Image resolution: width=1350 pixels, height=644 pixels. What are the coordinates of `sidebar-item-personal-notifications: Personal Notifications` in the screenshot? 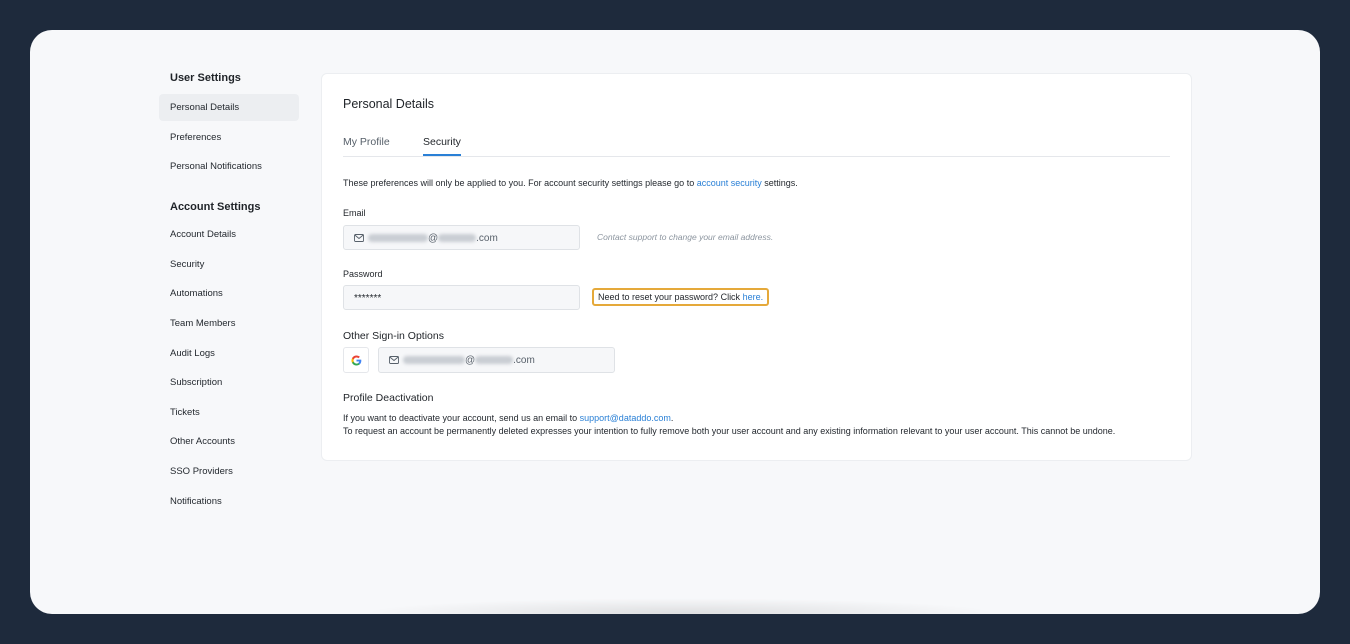 It's located at (229, 166).